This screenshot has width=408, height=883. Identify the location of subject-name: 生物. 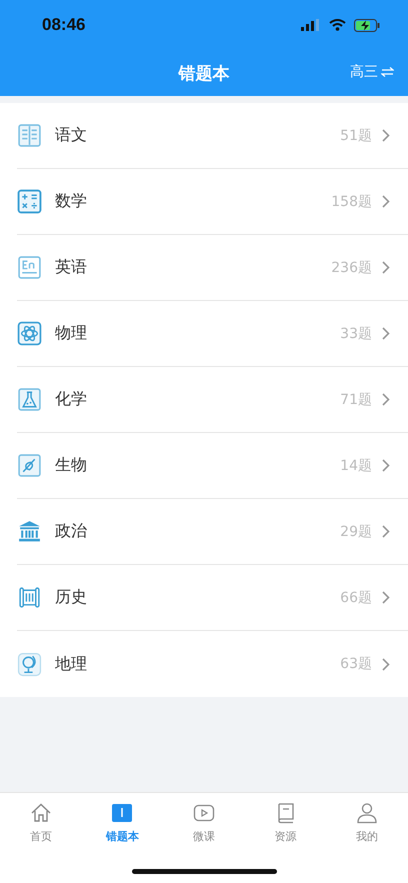
(71, 465).